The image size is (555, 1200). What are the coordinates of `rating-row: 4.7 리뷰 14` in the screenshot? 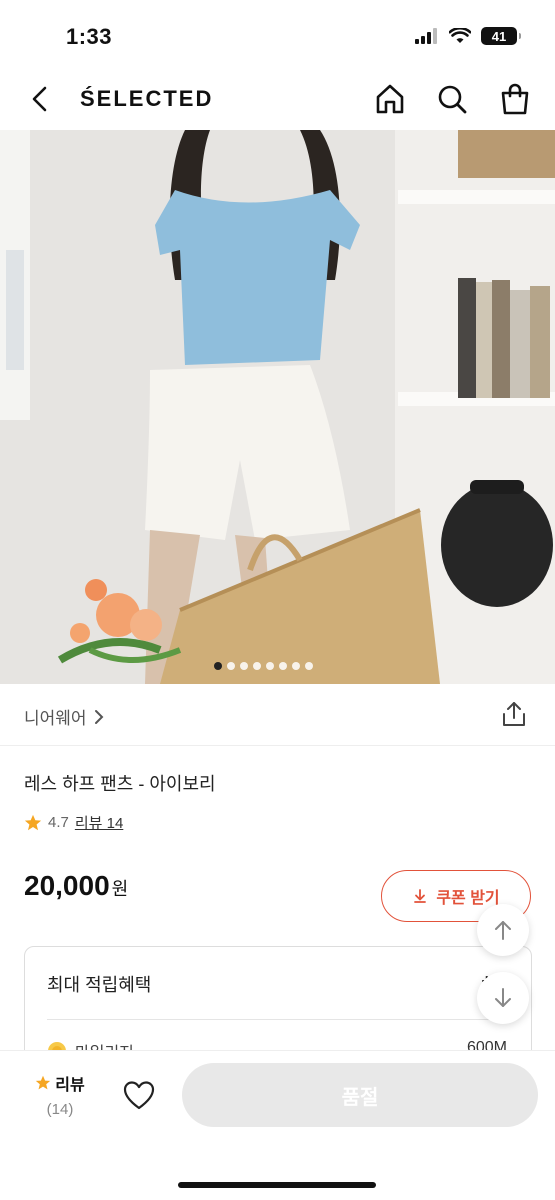 It's located at (73, 822).